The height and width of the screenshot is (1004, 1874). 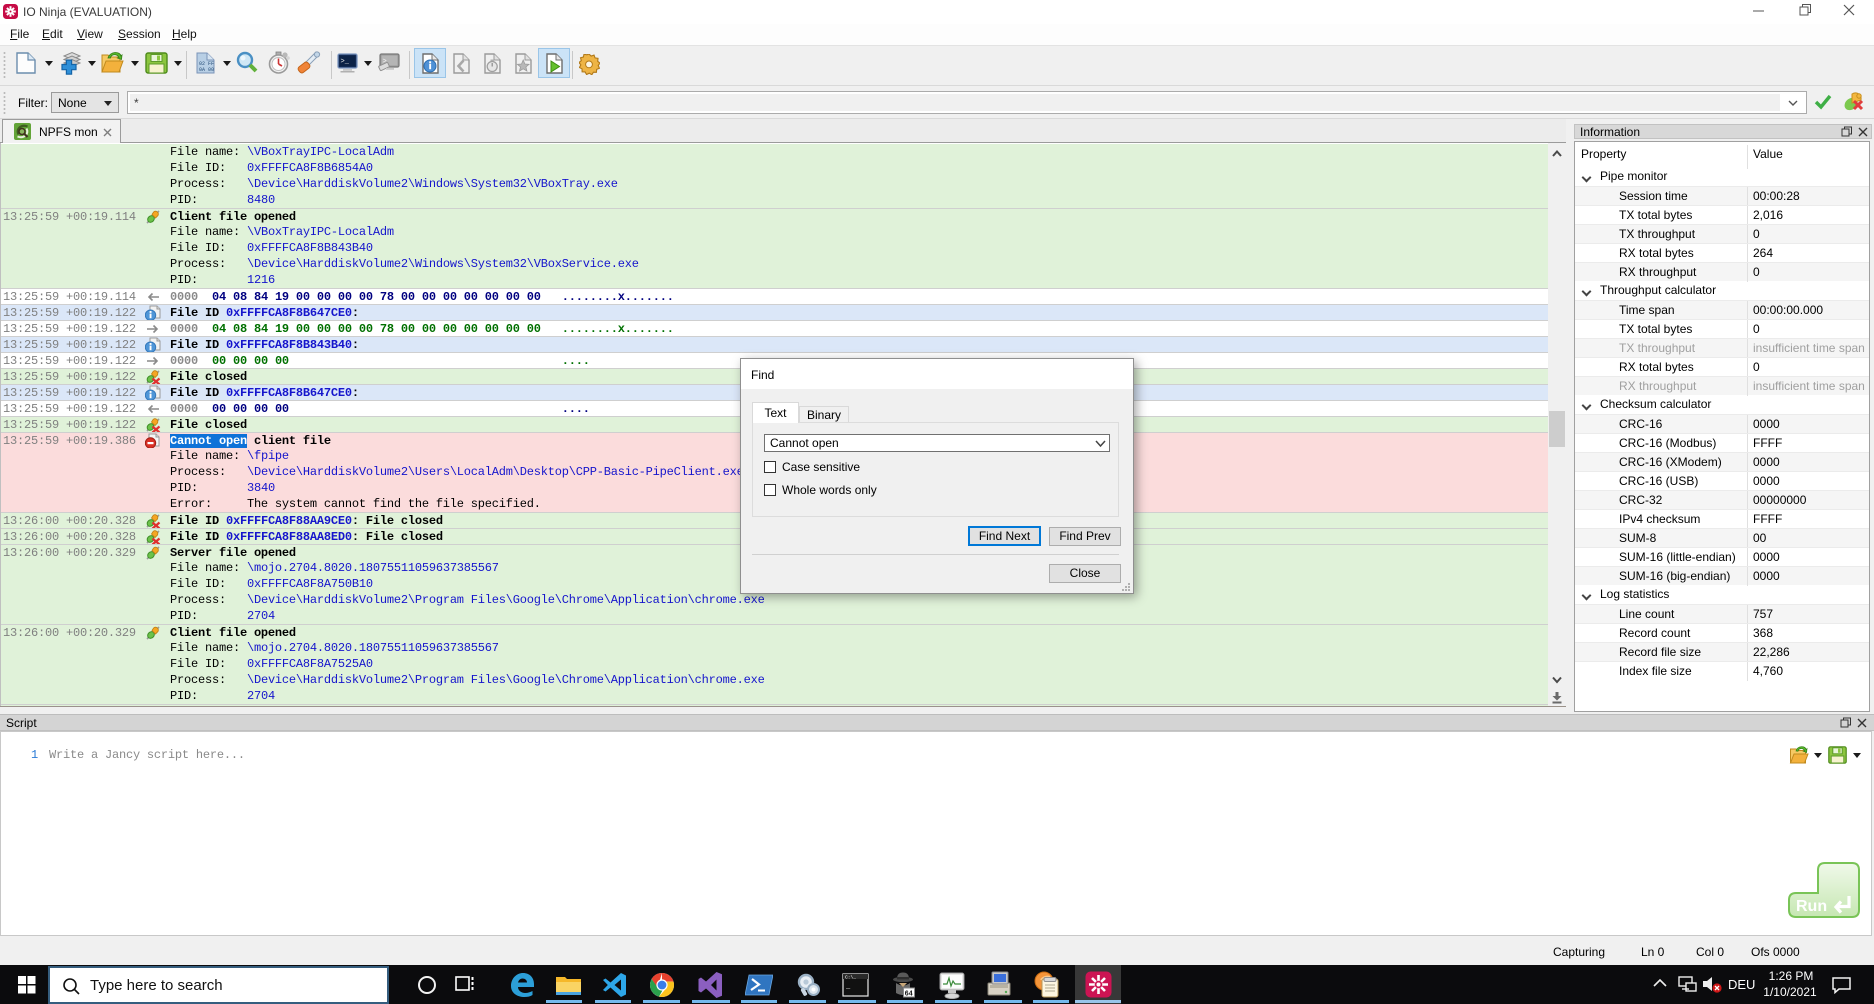 I want to click on svg-text: 64, so click(x=909, y=993).